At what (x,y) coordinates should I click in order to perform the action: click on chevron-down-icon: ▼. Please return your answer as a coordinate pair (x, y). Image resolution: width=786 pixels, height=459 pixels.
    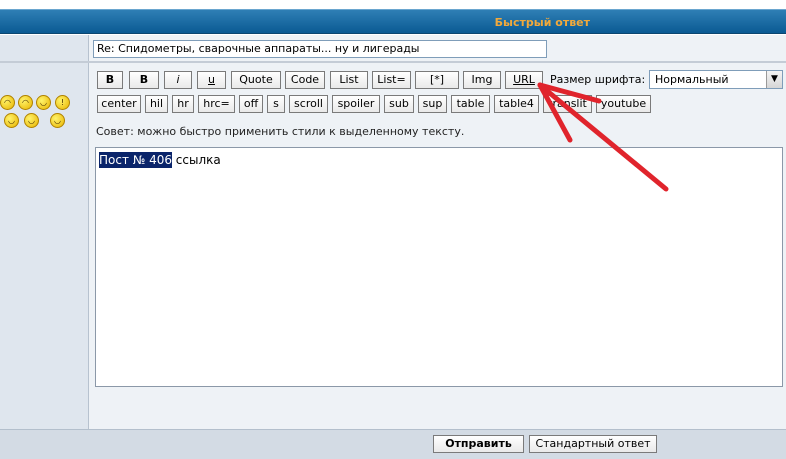
    Looking at the image, I should click on (774, 79).